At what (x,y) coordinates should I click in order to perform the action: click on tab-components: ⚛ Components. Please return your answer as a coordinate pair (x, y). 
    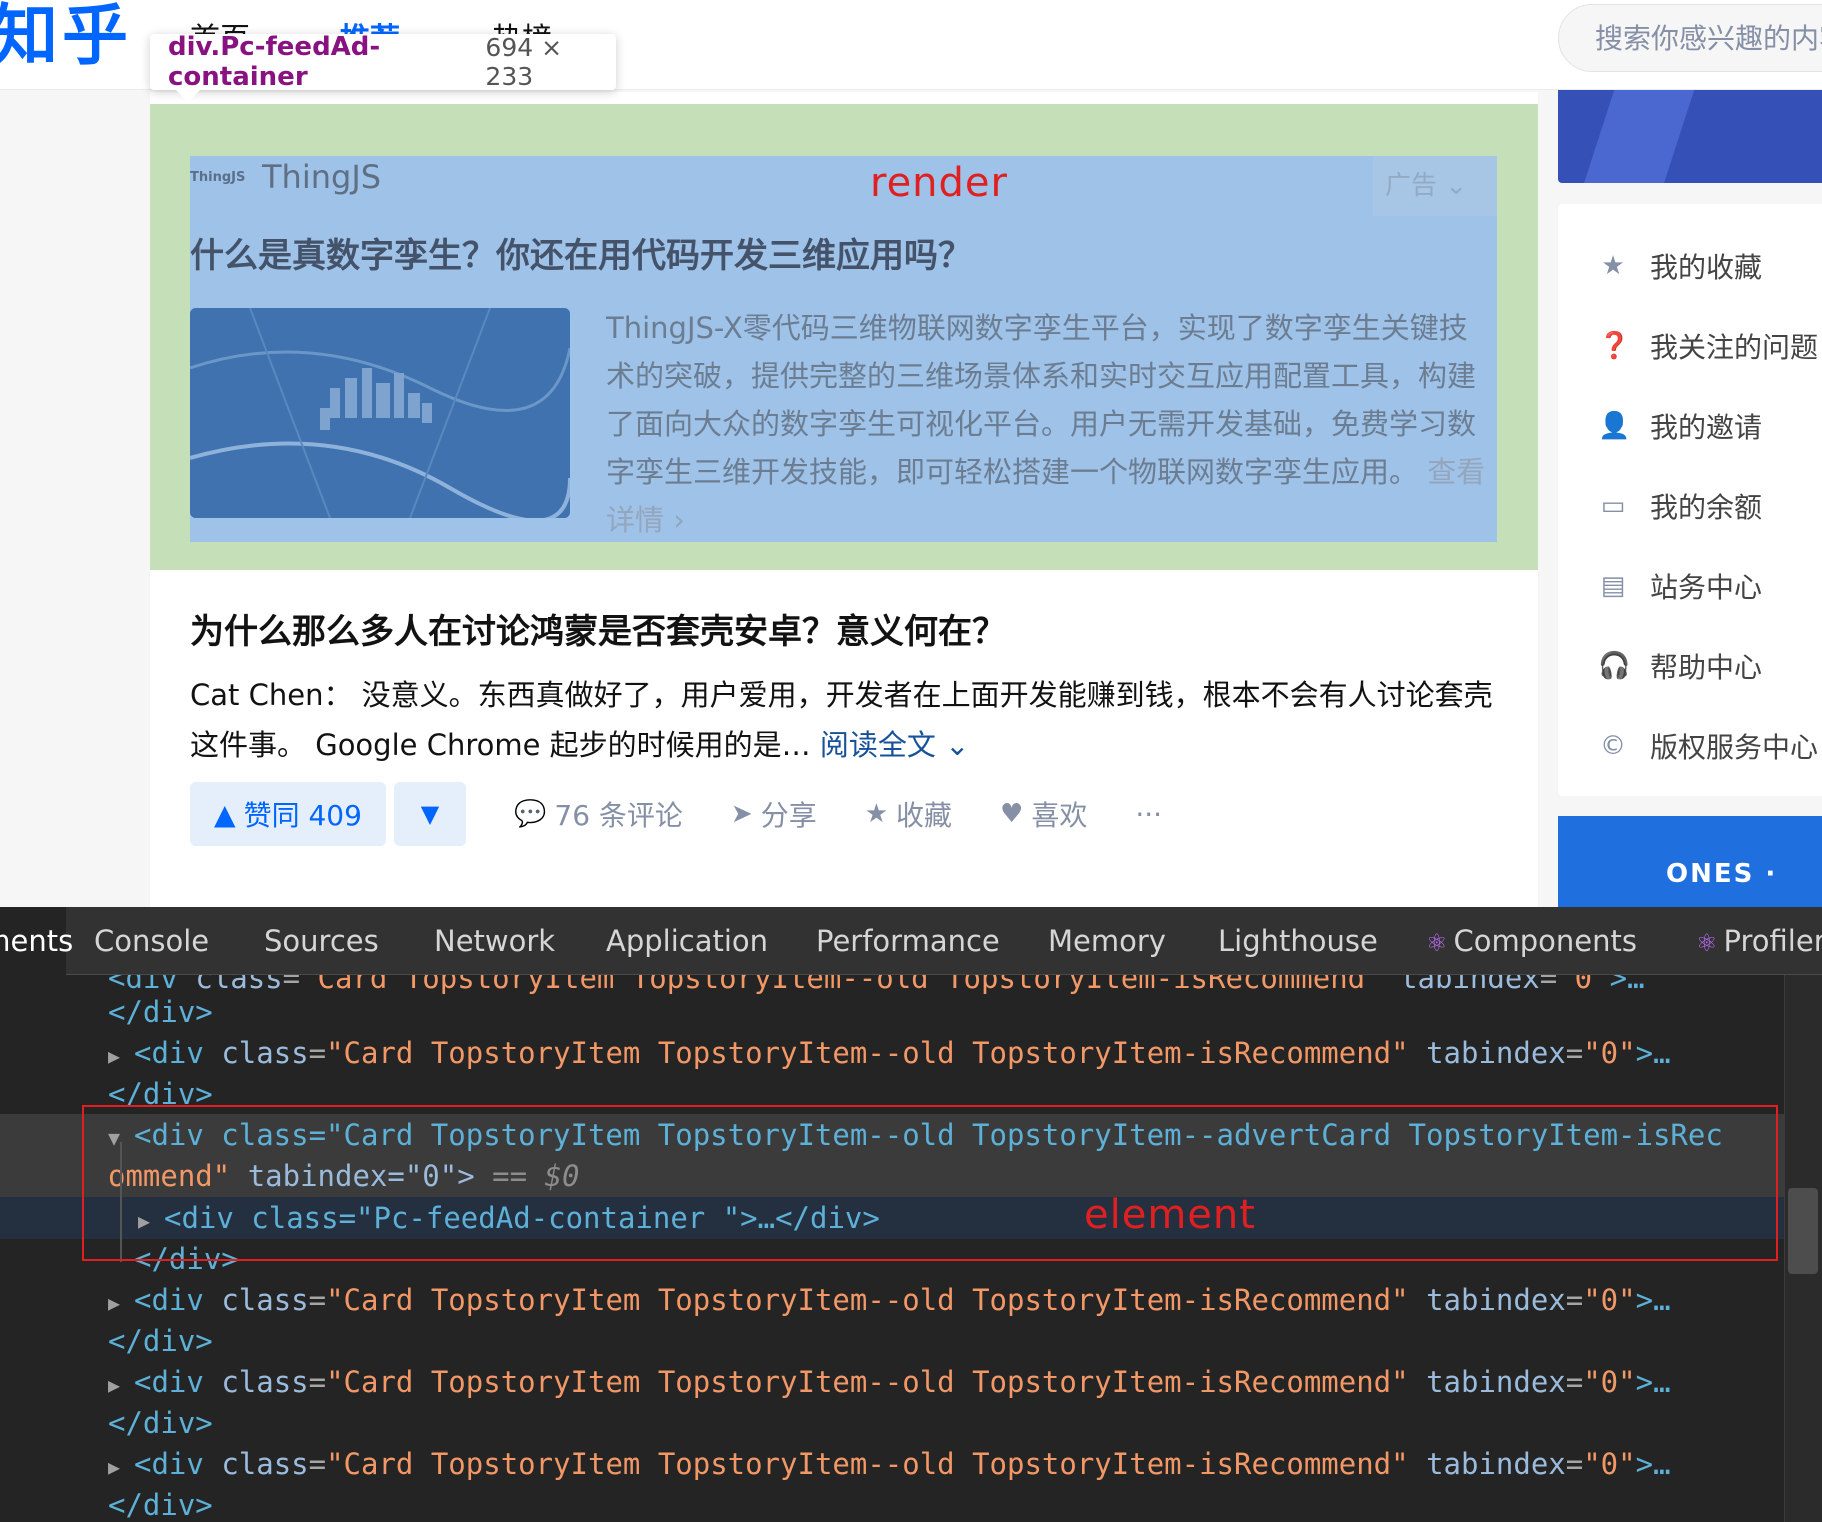
    Looking at the image, I should click on (1531, 941).